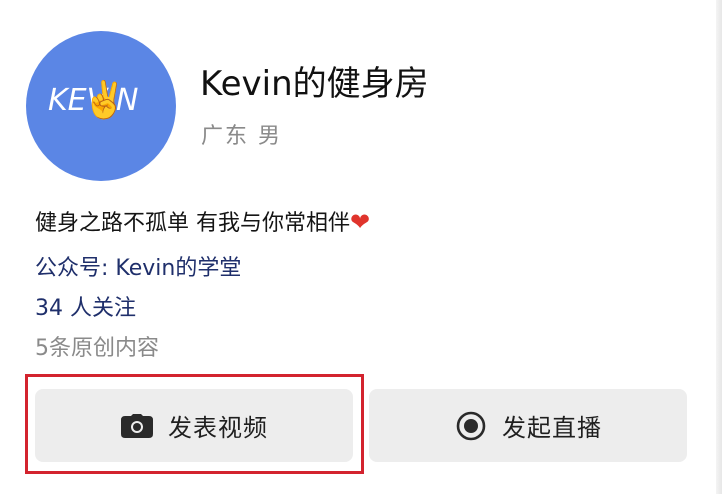  I want to click on original-content-count: 5条原创内容, so click(97, 348).